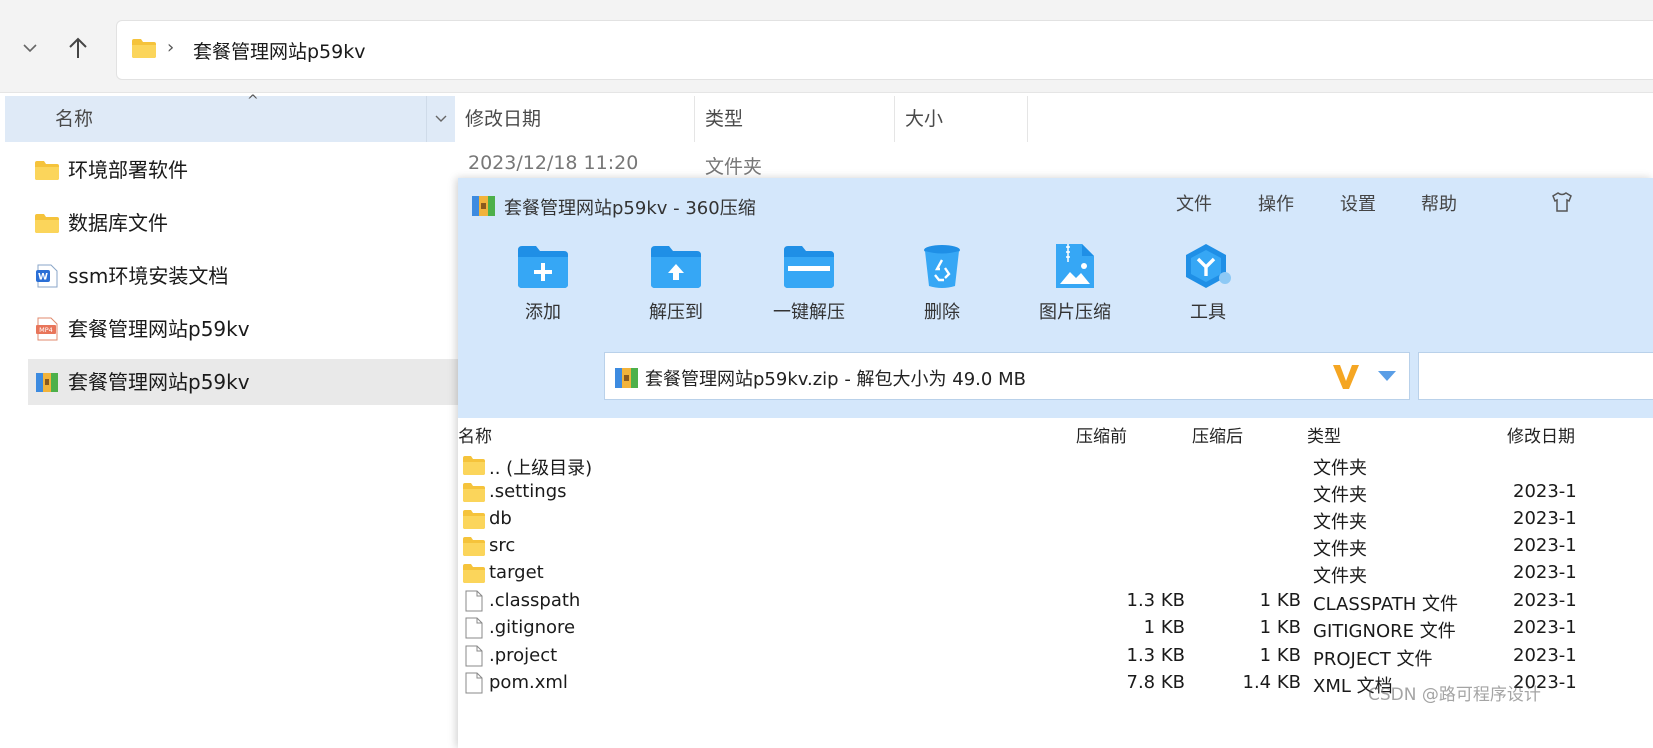 The width and height of the screenshot is (1653, 748). I want to click on column-header-modified: 修改日期, so click(1541, 434).